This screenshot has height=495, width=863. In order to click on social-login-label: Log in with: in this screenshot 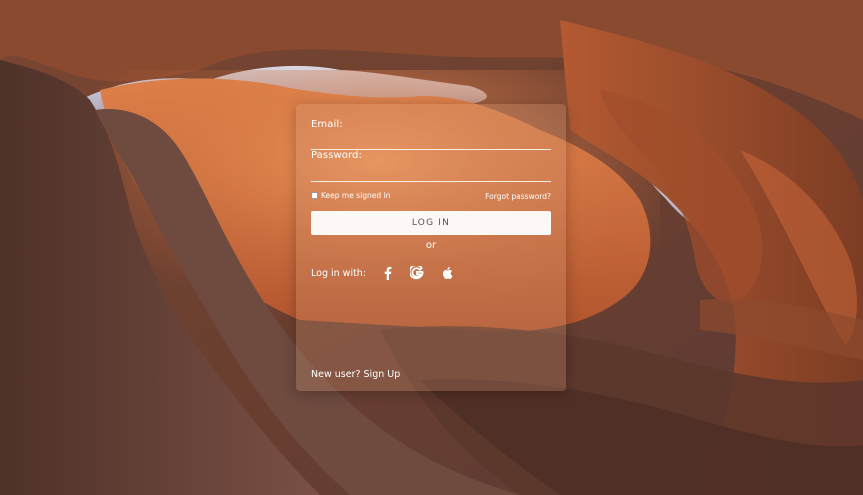, I will do `click(339, 273)`.